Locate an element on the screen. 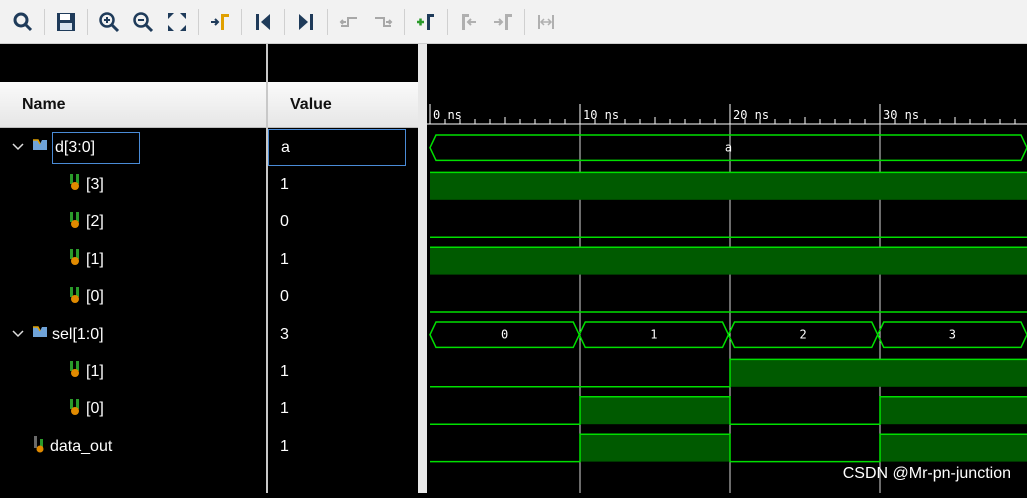  previous-transition-button is located at coordinates (349, 22).